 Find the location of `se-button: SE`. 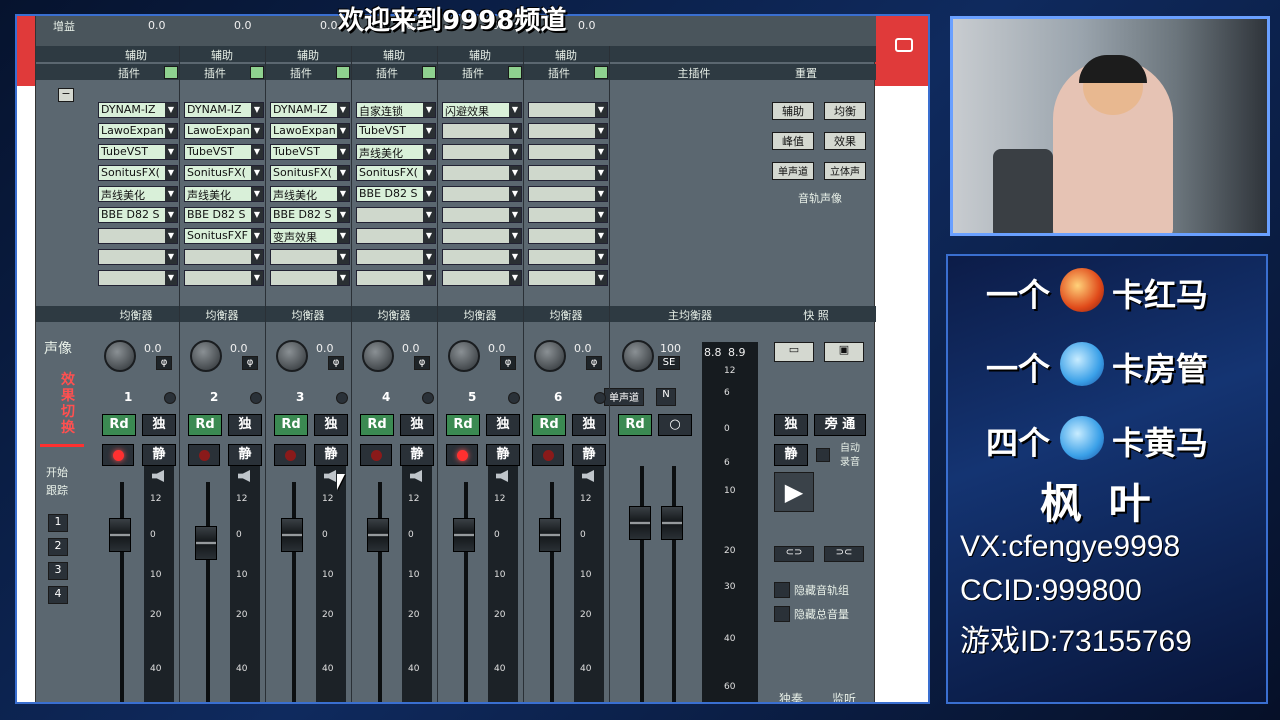

se-button: SE is located at coordinates (669, 363).